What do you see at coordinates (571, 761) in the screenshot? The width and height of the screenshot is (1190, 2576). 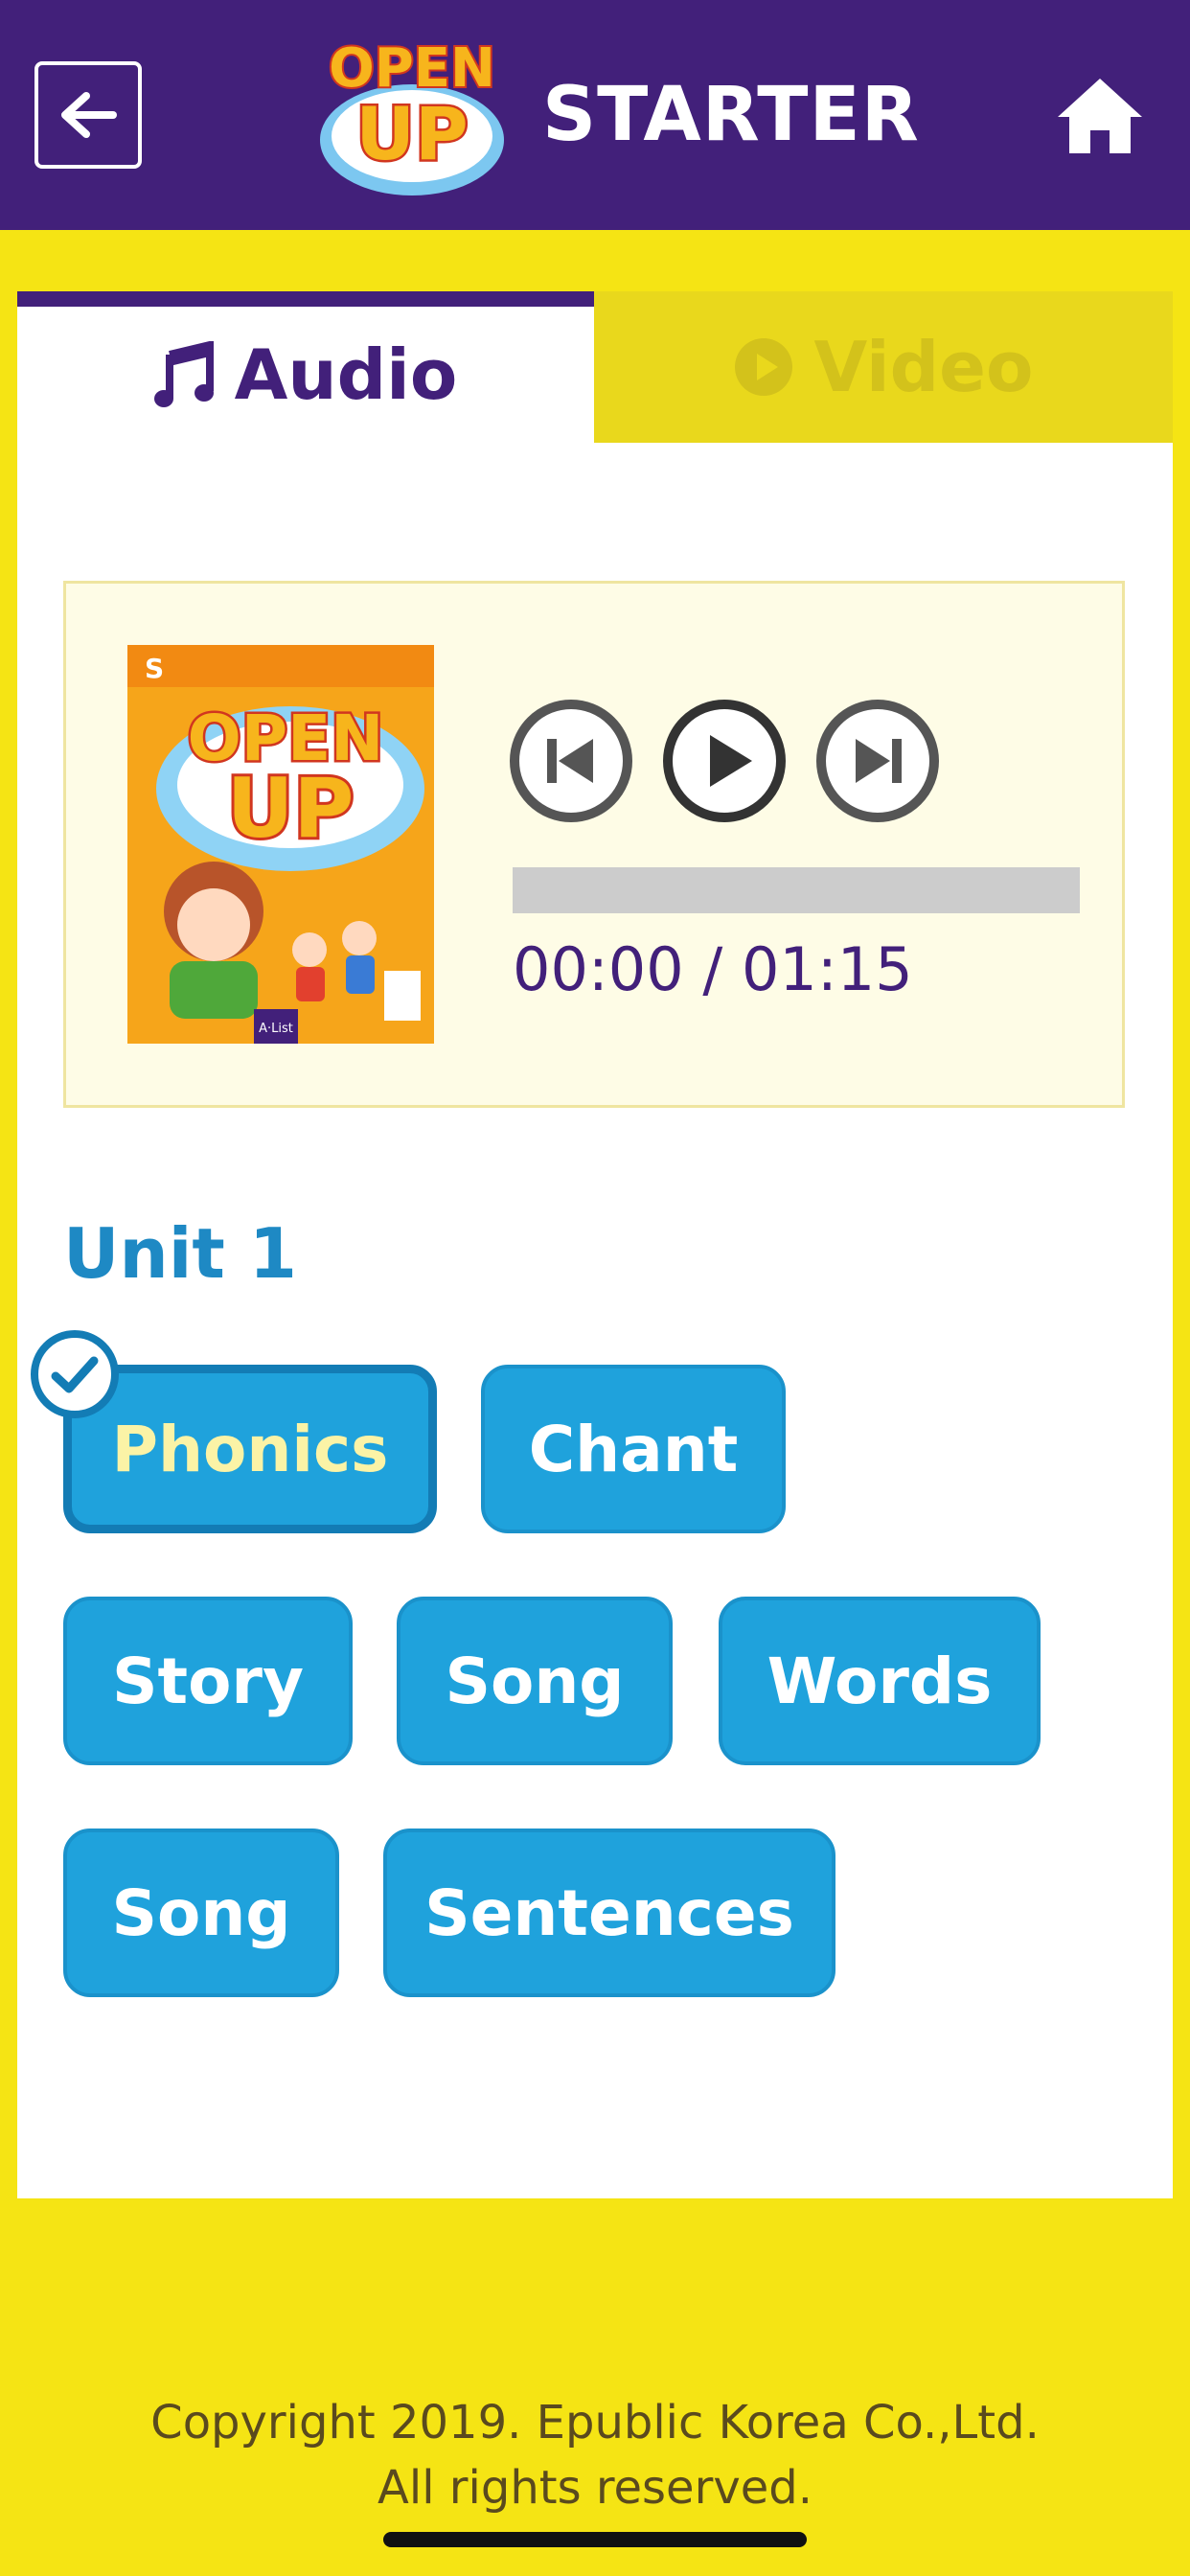 I see `previous-track-button` at bounding box center [571, 761].